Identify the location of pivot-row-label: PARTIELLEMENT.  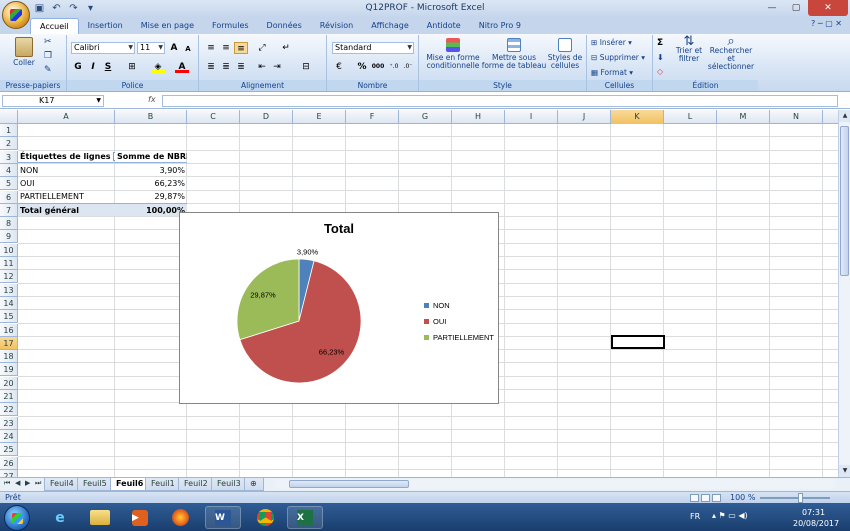
(66, 196).